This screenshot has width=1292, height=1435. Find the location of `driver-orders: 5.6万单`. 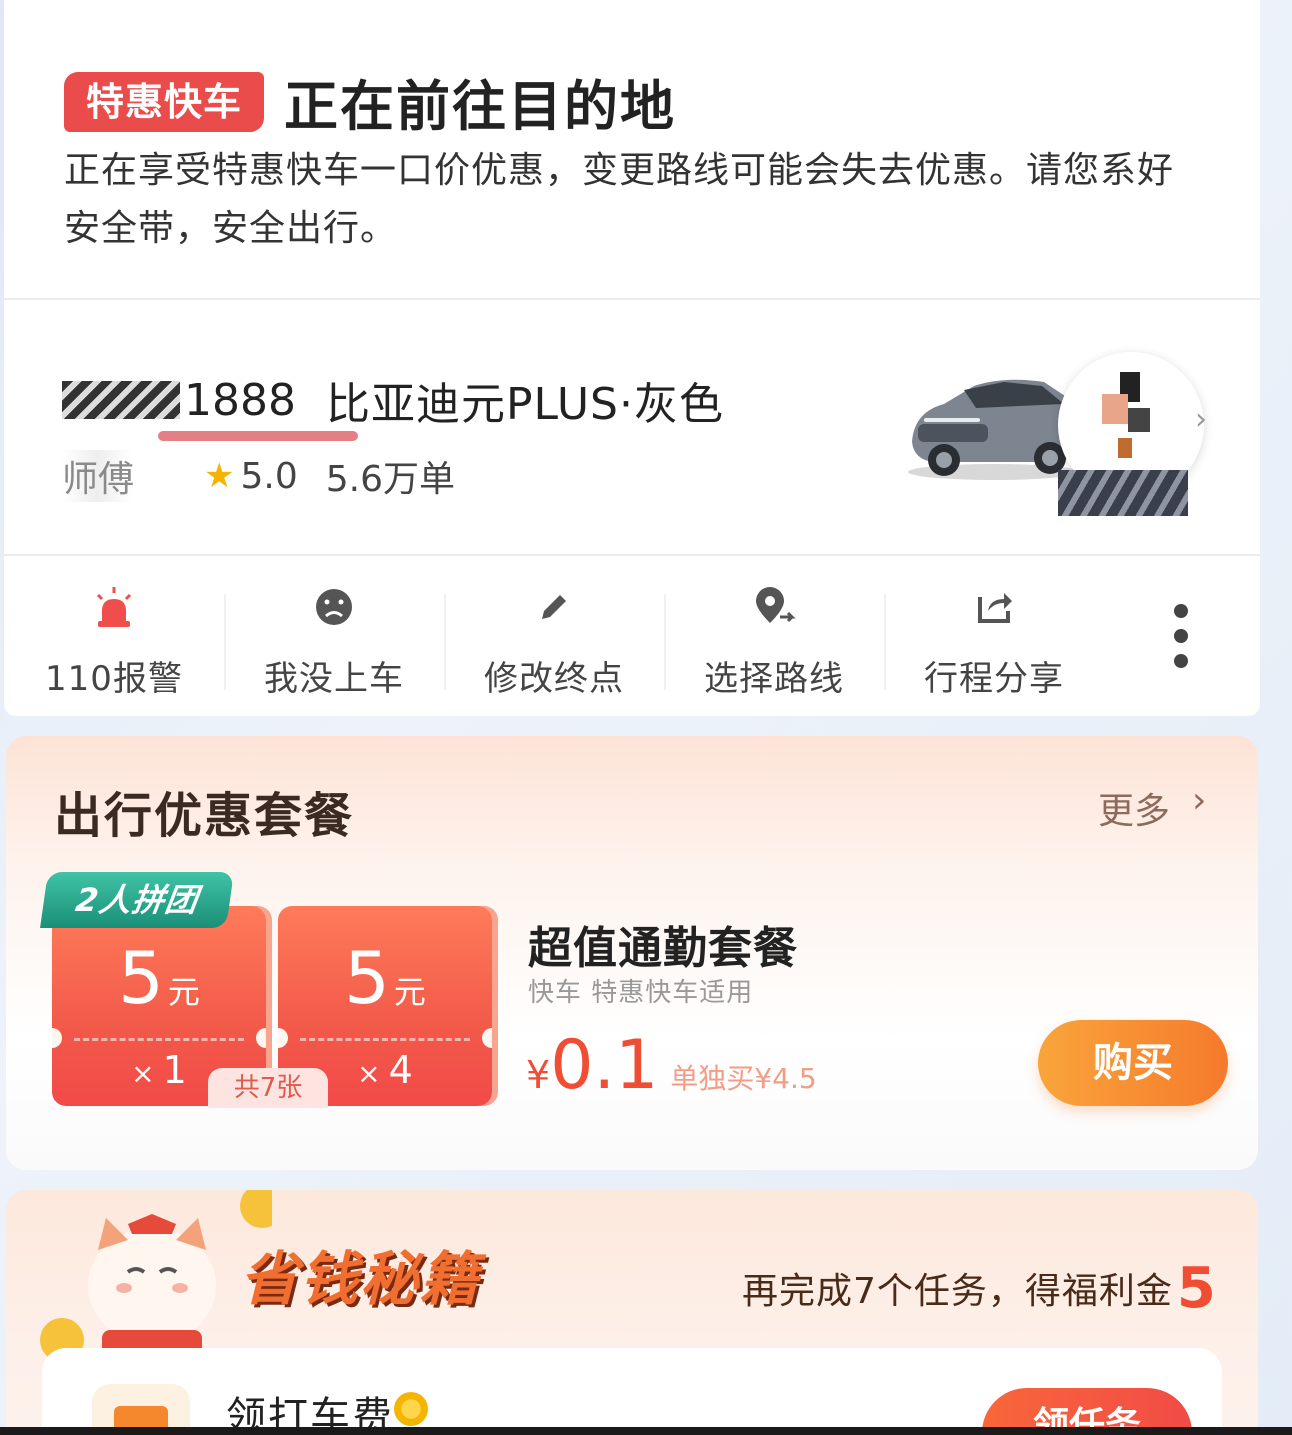

driver-orders: 5.6万单 is located at coordinates (390, 479).